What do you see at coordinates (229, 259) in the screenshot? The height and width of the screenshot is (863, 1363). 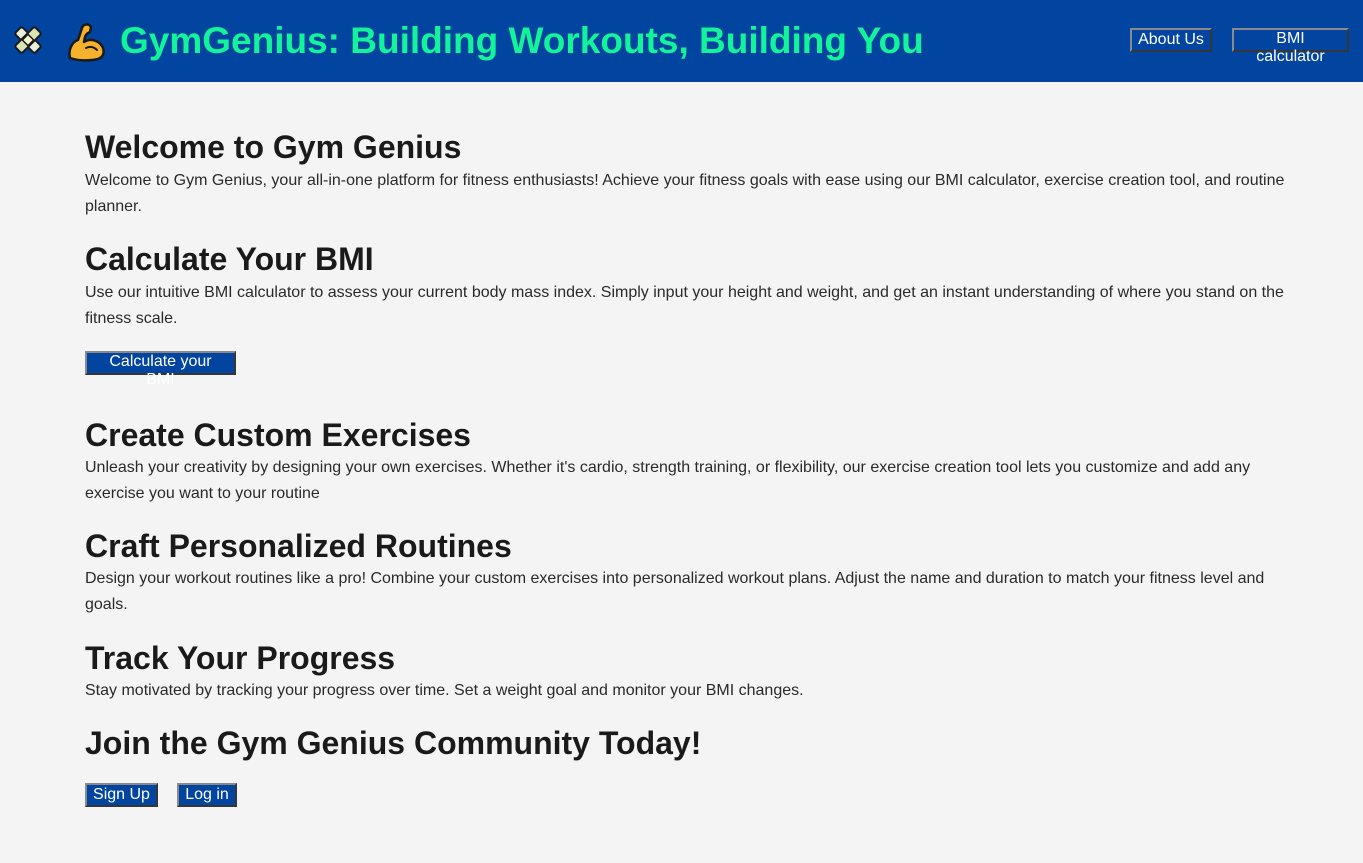 I see `bmi-heading: Calculate Your BMI` at bounding box center [229, 259].